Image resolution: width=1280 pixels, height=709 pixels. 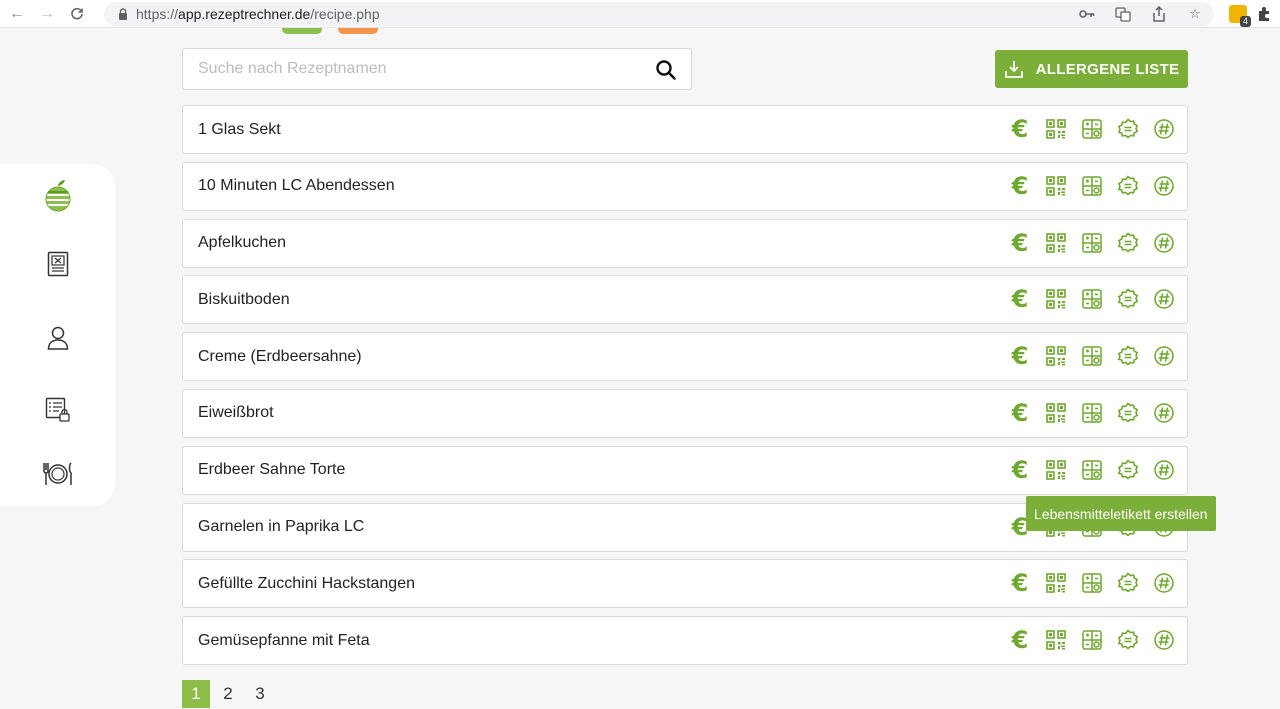 I want to click on bookmark-star-icon: ☆, so click(x=1195, y=14).